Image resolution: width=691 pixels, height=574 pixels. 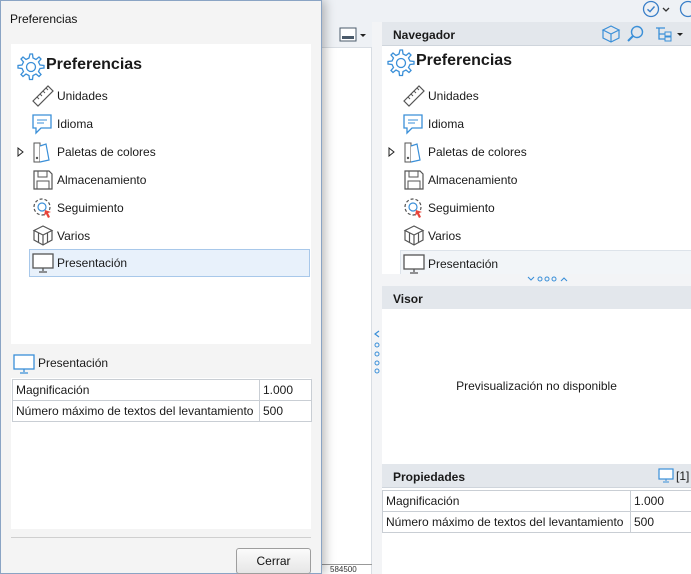 What do you see at coordinates (683, 476) in the screenshot?
I see `propiedades-badge: [1]` at bounding box center [683, 476].